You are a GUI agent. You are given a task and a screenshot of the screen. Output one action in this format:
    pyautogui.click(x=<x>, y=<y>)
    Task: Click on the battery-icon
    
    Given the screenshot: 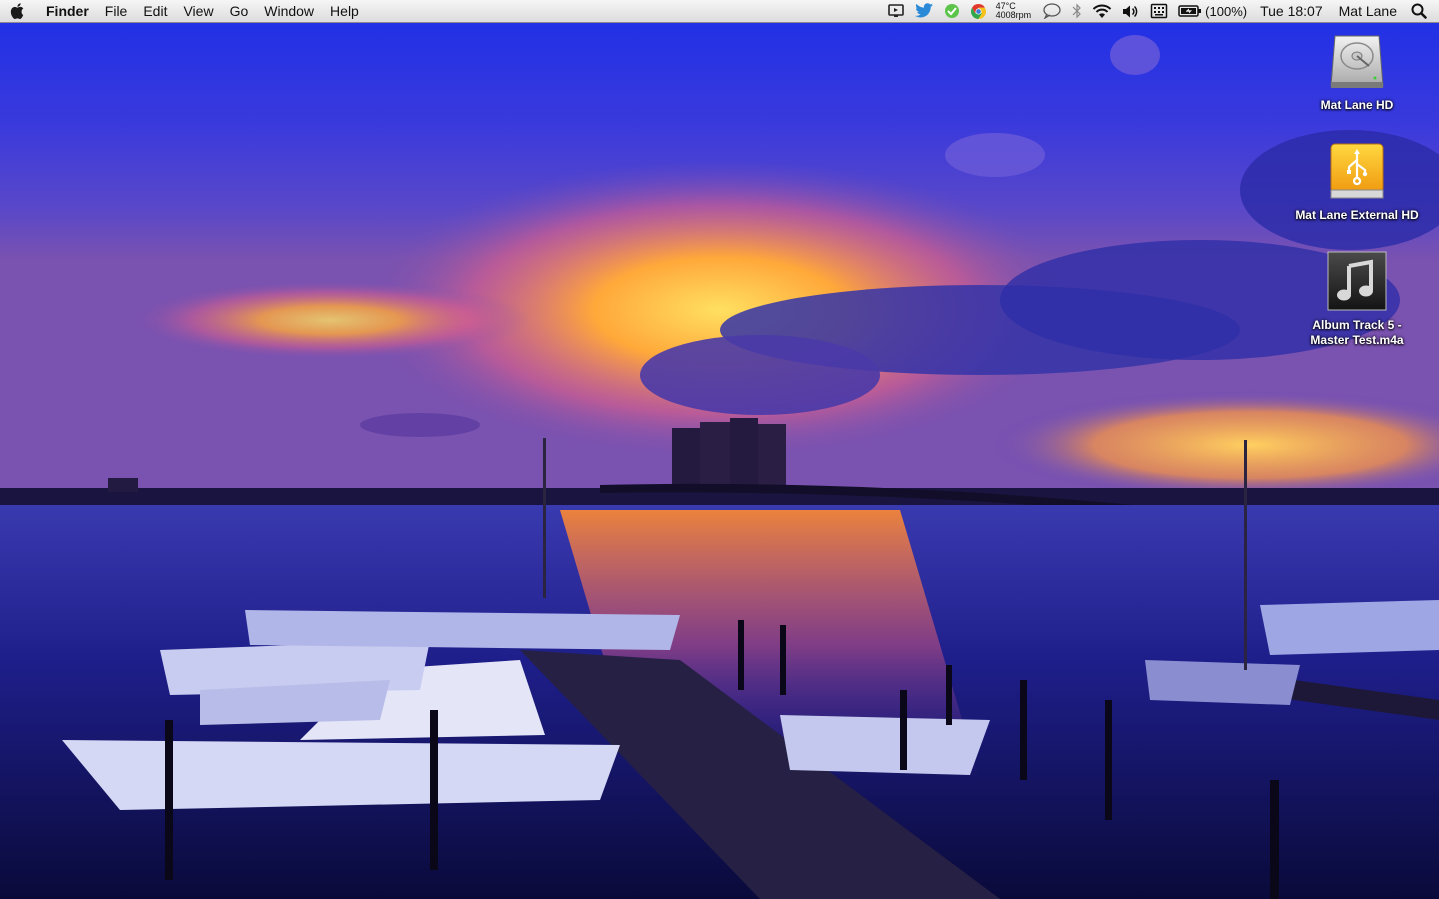 What is the action you would take?
    pyautogui.click(x=1190, y=11)
    